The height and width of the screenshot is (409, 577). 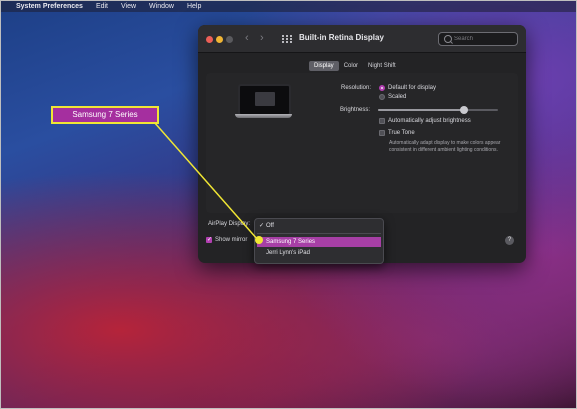 I want to click on show-mirroring-checkbox, so click(x=209, y=239).